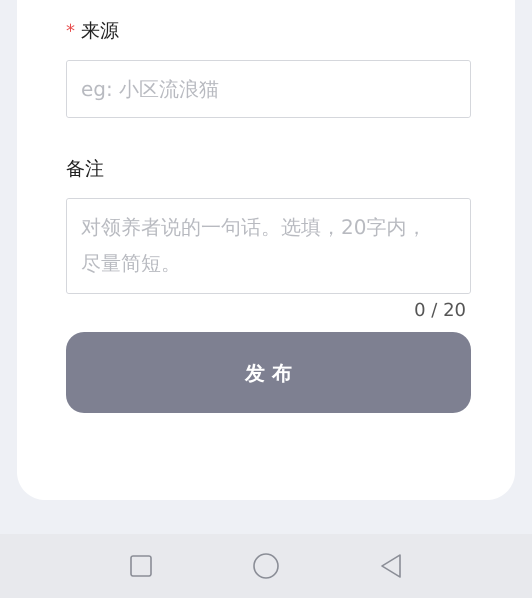 Image resolution: width=532 pixels, height=598 pixels. What do you see at coordinates (266, 566) in the screenshot?
I see `home-icon` at bounding box center [266, 566].